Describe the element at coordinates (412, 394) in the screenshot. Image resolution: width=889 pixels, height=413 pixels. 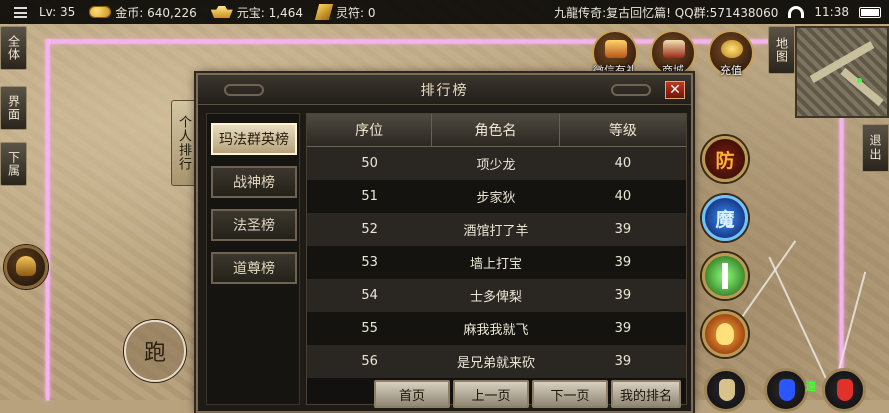
I see `first-page-button: 首页` at that location.